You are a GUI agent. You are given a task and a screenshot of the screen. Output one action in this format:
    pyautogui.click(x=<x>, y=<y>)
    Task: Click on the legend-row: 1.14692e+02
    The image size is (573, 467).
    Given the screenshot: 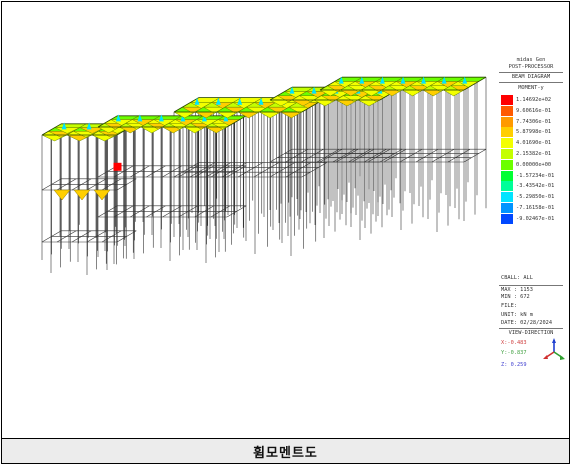 What is the action you would take?
    pyautogui.click(x=526, y=100)
    